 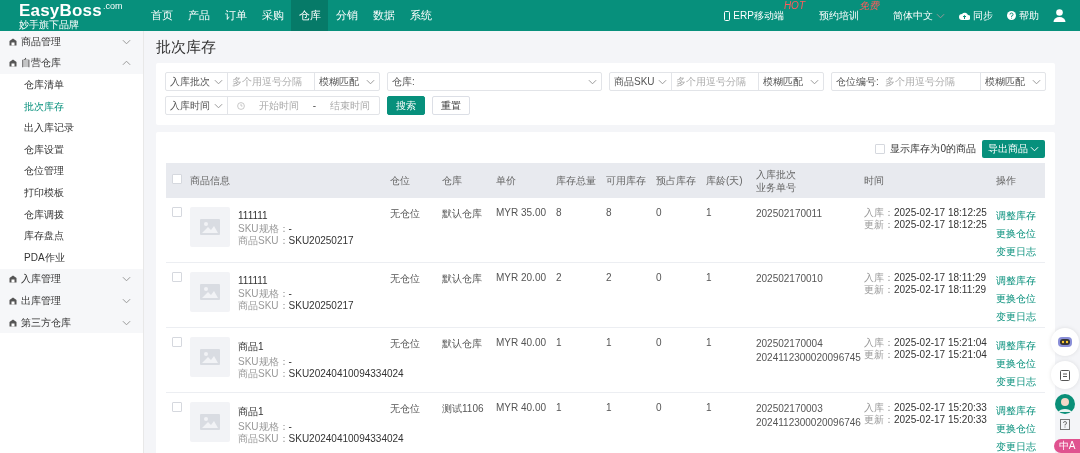 What do you see at coordinates (416, 180) in the screenshot?
I see `column-header: 仓位` at bounding box center [416, 180].